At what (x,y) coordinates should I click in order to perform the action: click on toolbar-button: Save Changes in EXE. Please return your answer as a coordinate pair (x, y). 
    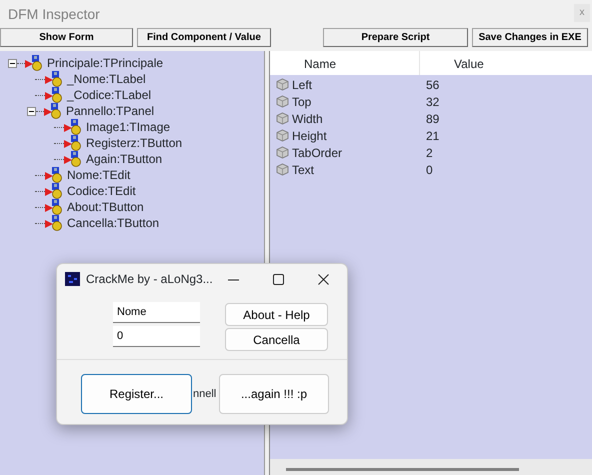
    Looking at the image, I should click on (530, 37).